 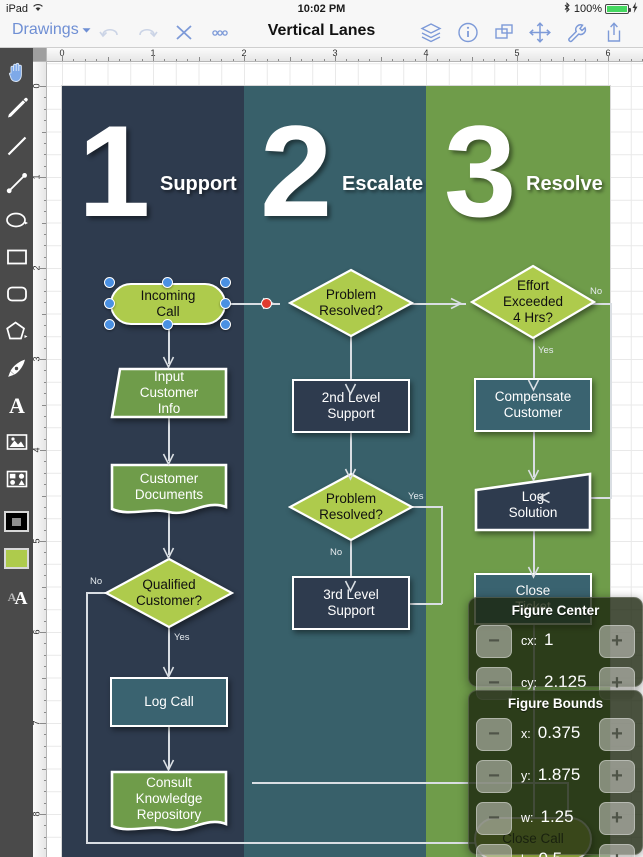 What do you see at coordinates (167, 282) in the screenshot?
I see `selection-handle-n` at bounding box center [167, 282].